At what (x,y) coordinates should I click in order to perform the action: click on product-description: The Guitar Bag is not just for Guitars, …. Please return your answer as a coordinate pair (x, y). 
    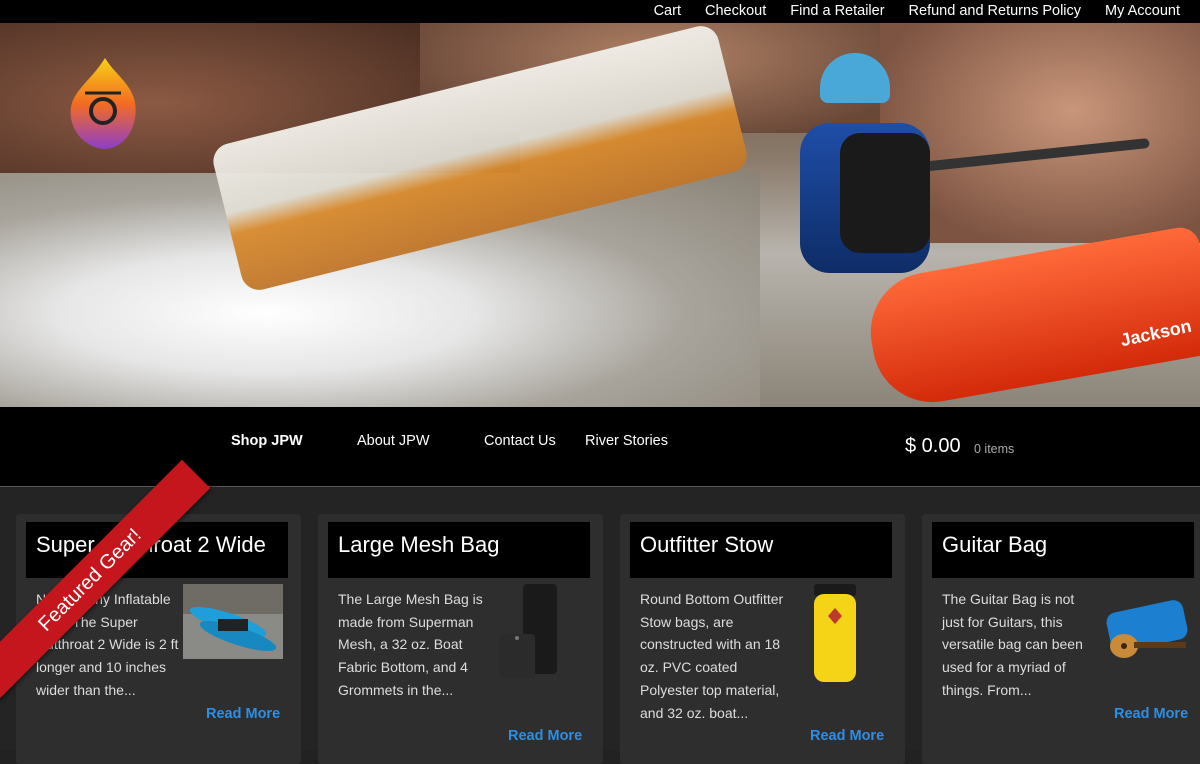
    Looking at the image, I should click on (1012, 644).